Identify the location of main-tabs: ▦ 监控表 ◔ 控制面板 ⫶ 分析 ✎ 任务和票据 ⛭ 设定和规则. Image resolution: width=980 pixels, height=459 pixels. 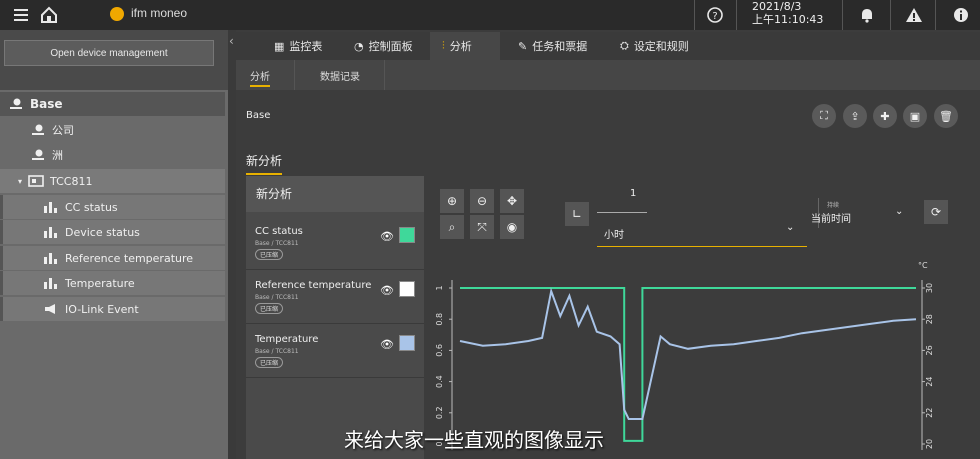
(608, 46).